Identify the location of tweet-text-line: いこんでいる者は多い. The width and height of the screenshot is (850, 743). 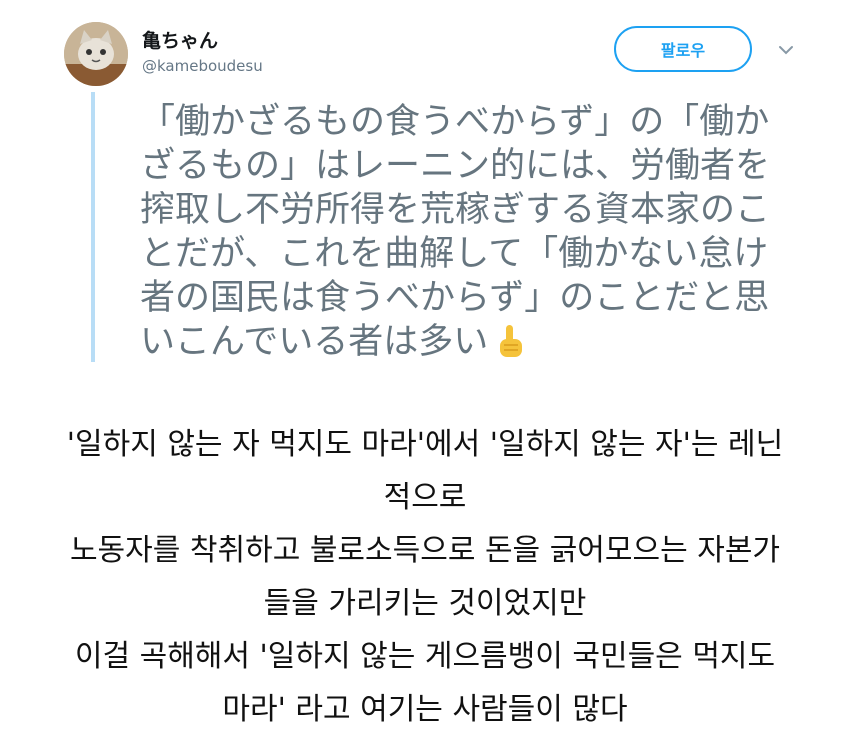
(314, 342).